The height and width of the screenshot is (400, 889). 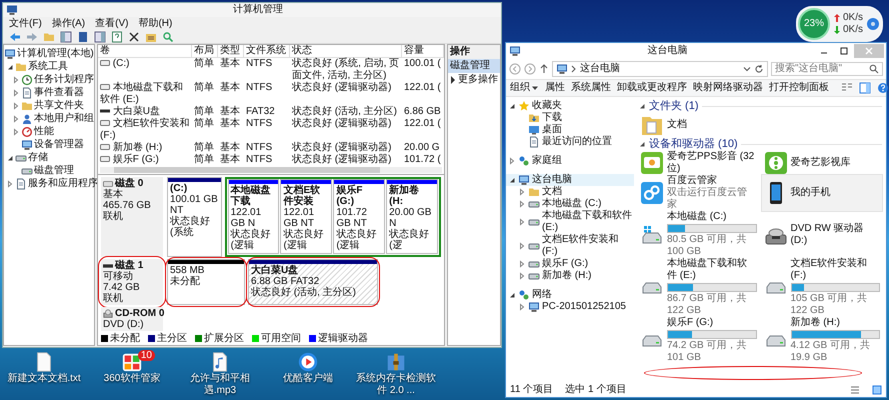 I want to click on nav-item: 文档, so click(x=570, y=192).